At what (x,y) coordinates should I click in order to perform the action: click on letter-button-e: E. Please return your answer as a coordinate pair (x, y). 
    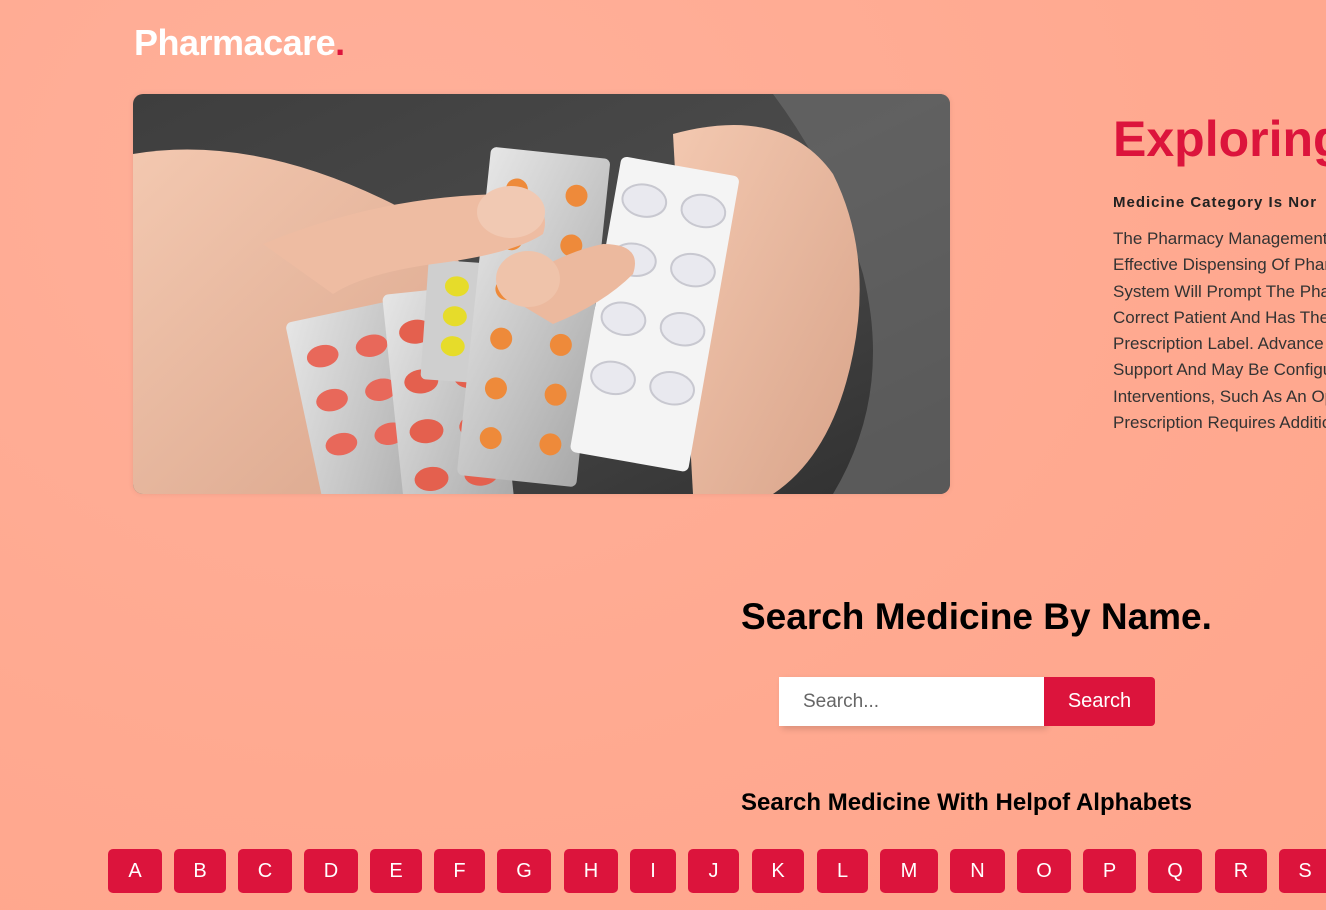
    Looking at the image, I should click on (396, 871).